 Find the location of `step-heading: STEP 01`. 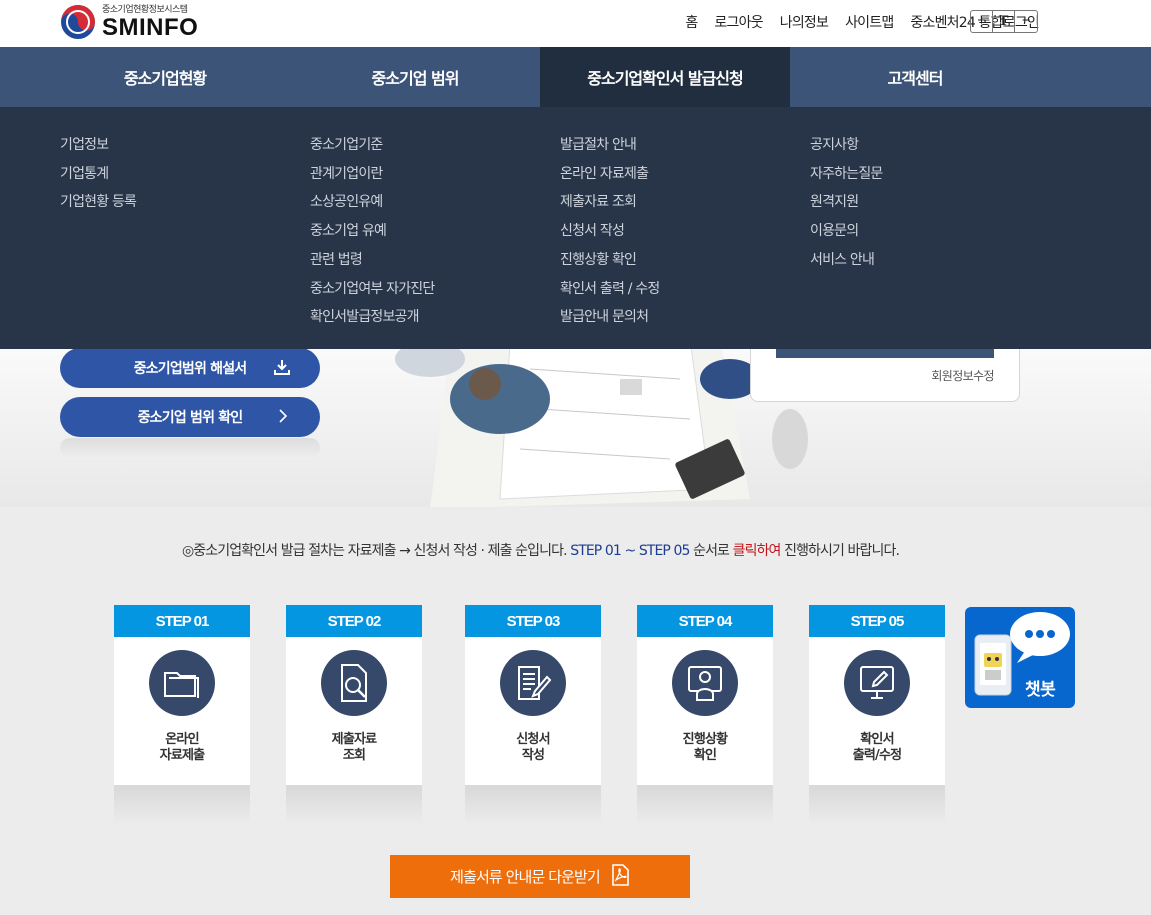

step-heading: STEP 01 is located at coordinates (182, 621).